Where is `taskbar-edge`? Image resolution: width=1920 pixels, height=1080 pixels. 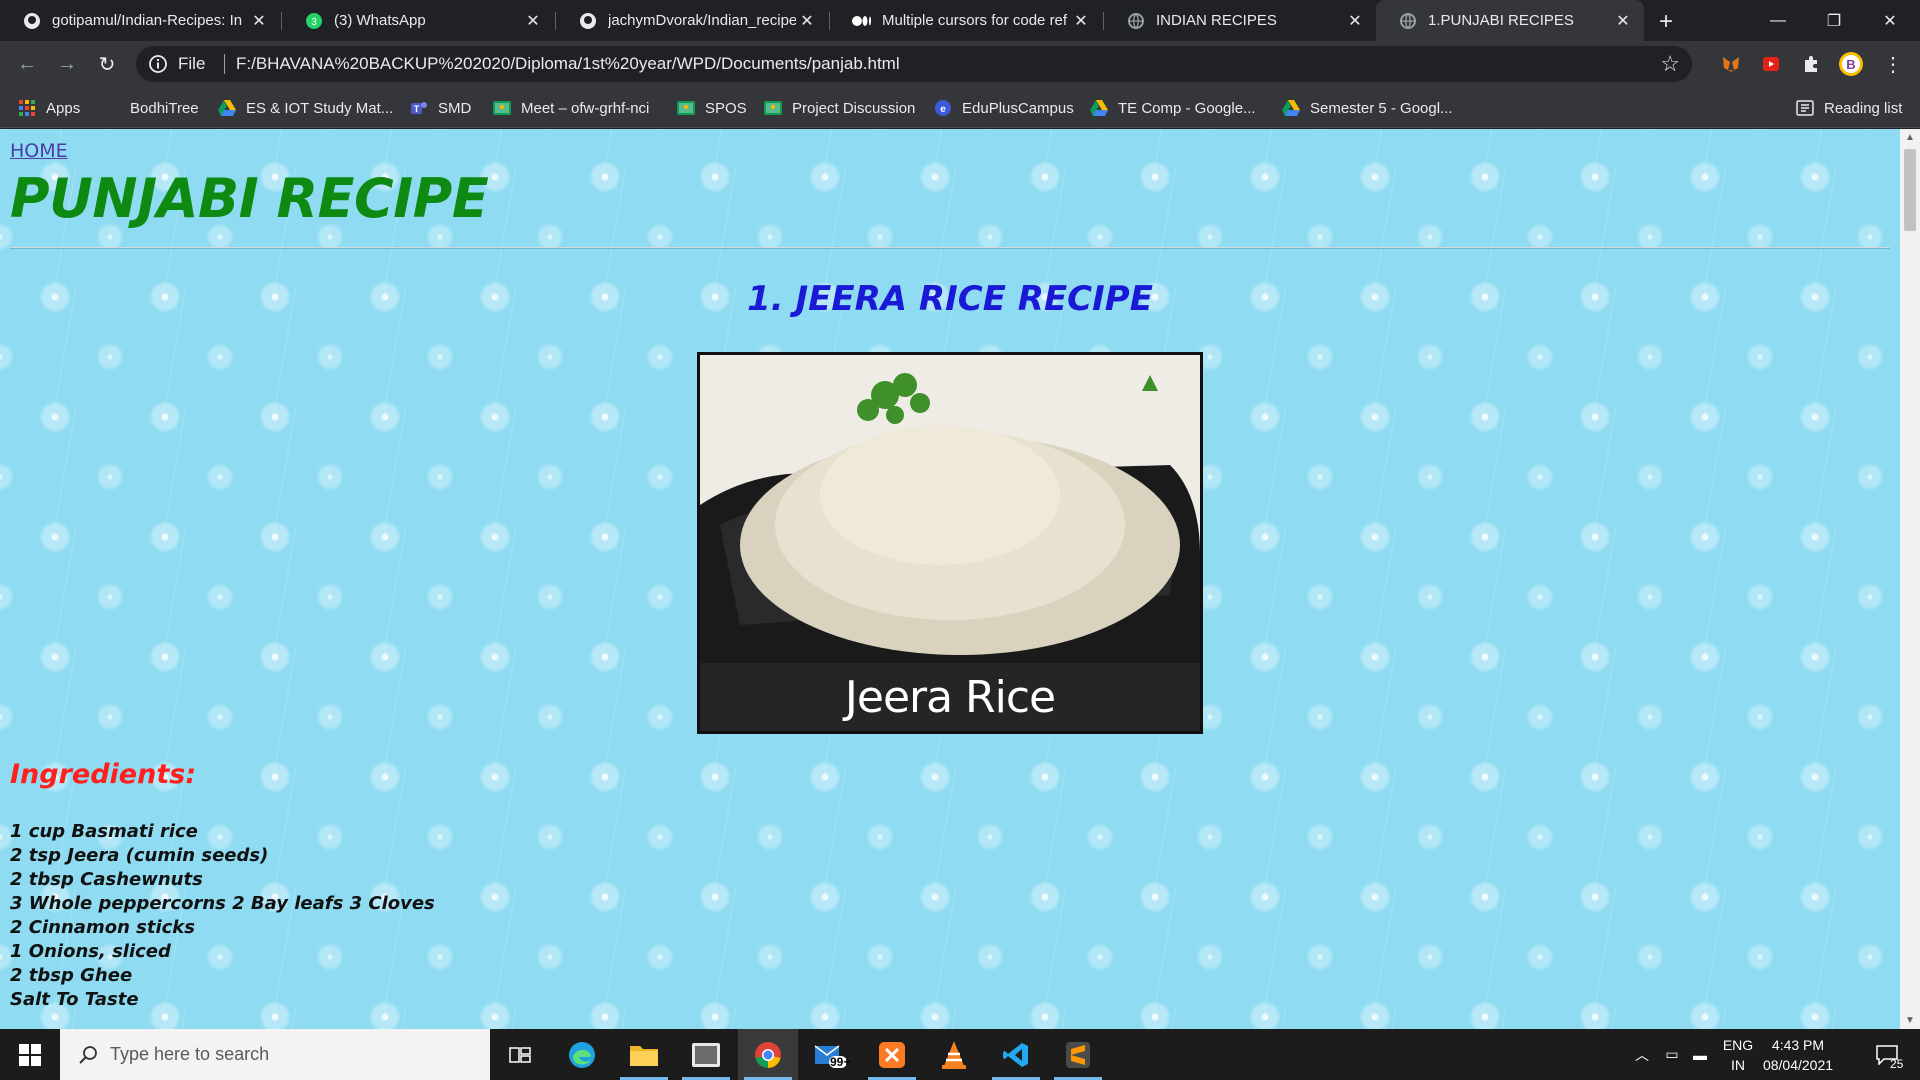
taskbar-edge is located at coordinates (582, 1054).